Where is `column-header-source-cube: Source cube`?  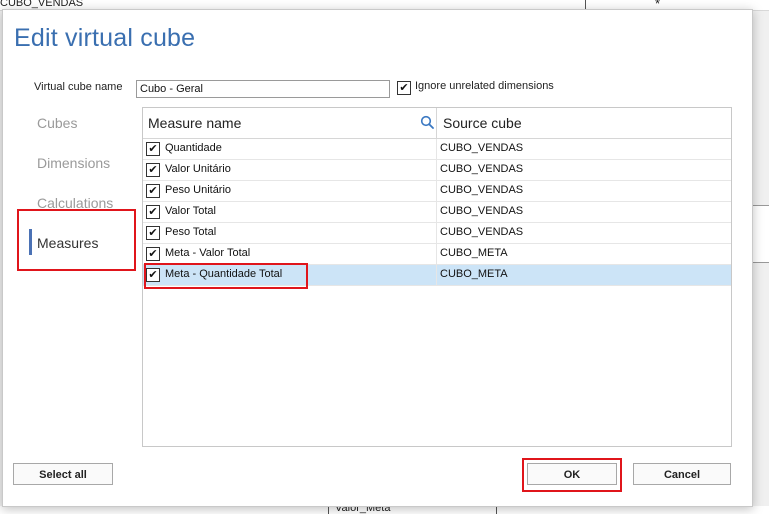 column-header-source-cube: Source cube is located at coordinates (482, 123).